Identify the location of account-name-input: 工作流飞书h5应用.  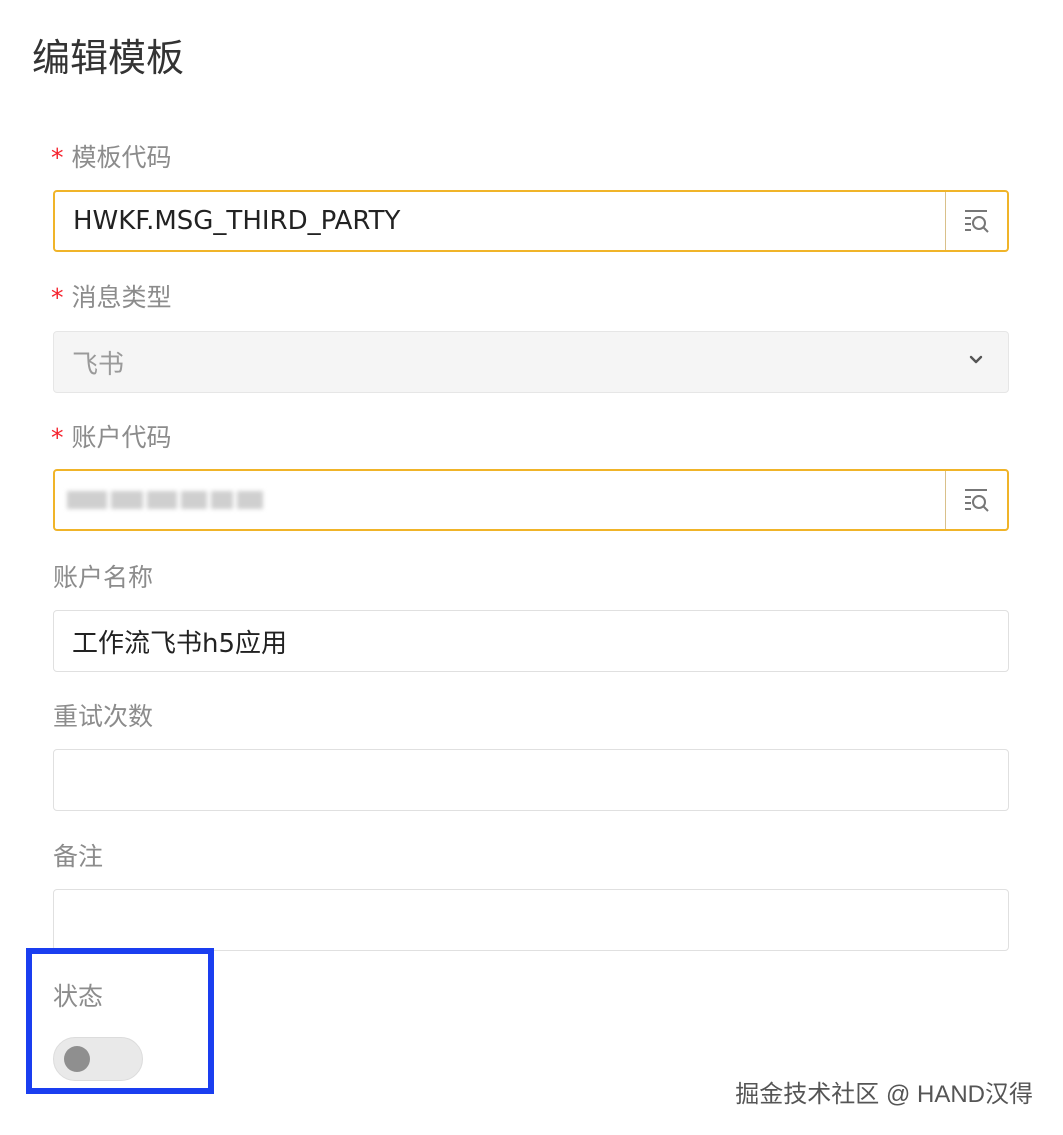
(531, 641).